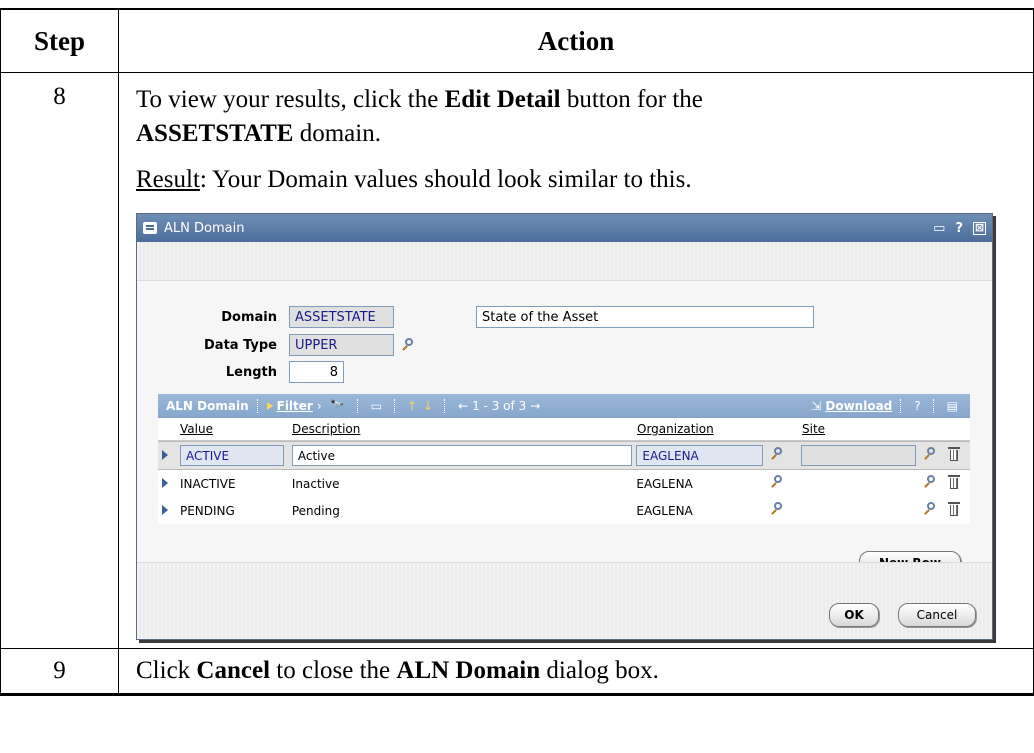 Image resolution: width=1034 pixels, height=753 pixels. Describe the element at coordinates (564, 261) in the screenshot. I see `dialog-top-band` at that location.